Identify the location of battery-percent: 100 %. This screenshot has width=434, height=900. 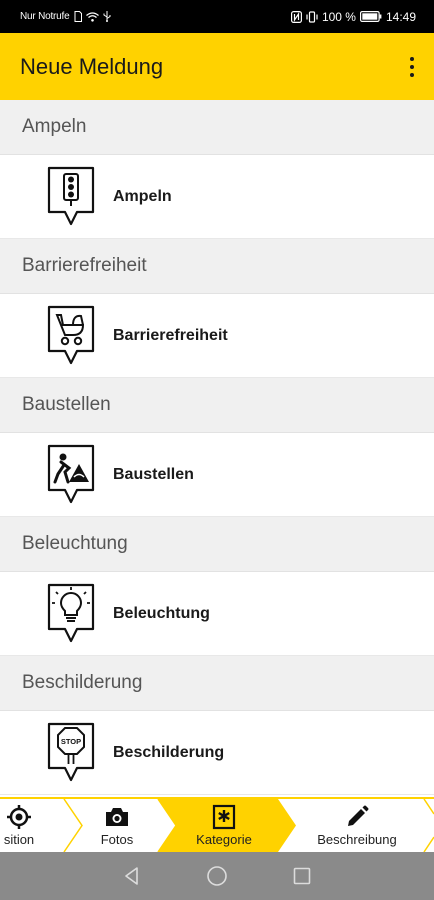
(338, 16).